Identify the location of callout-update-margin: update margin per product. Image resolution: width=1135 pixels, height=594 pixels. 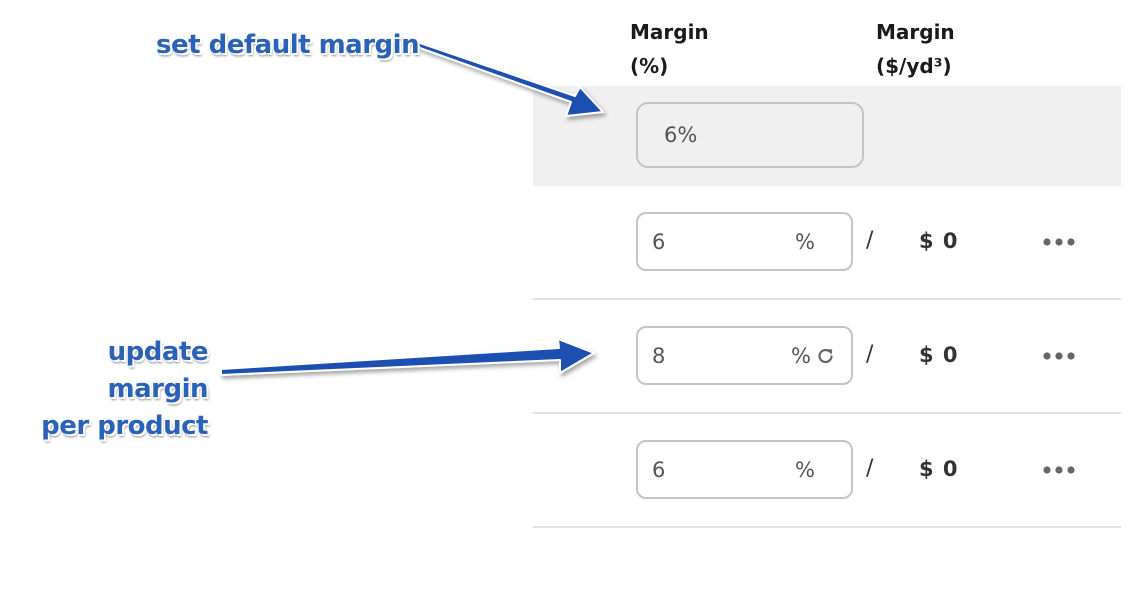
(106, 389).